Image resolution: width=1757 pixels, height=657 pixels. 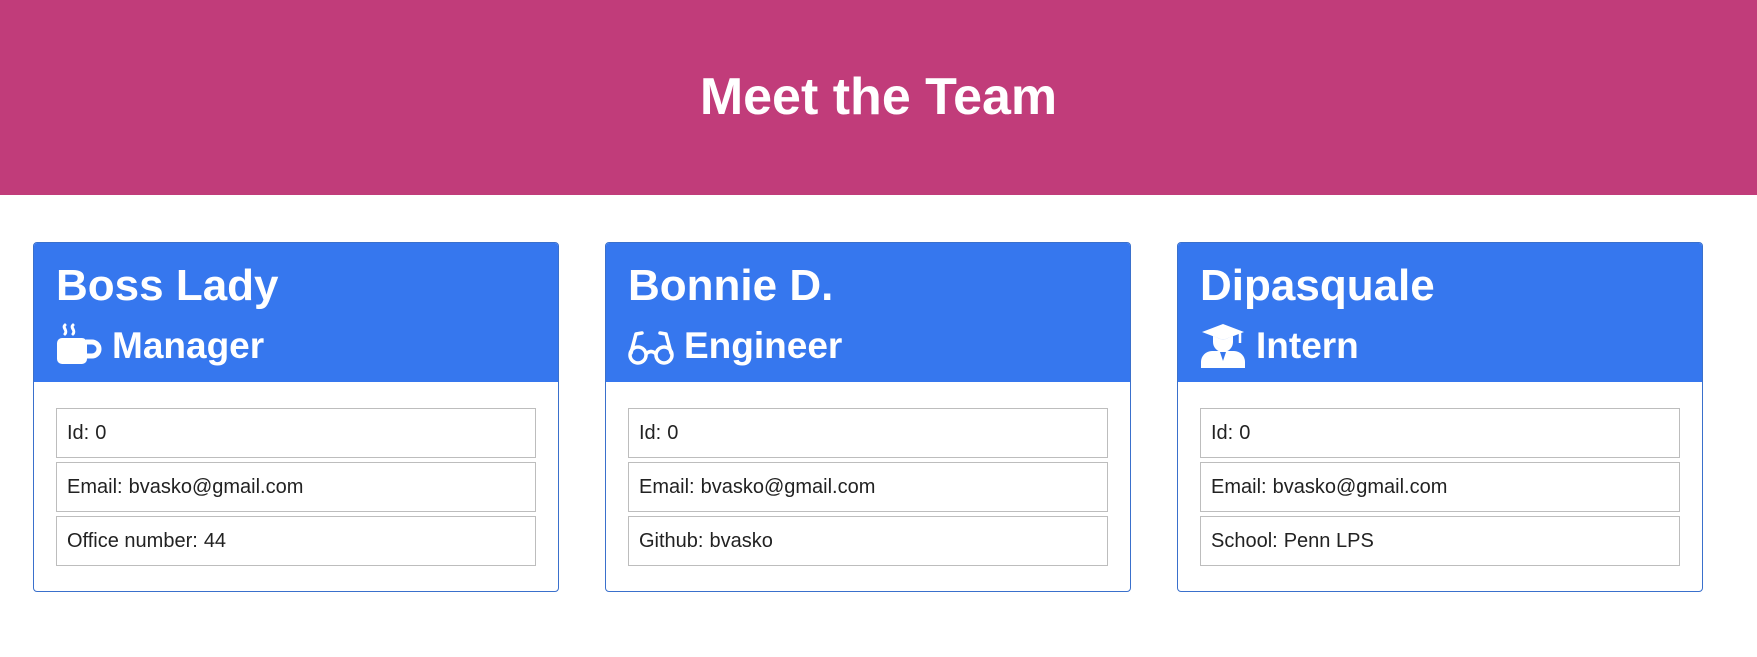 I want to click on office-number-label: Office number:, so click(x=132, y=540).